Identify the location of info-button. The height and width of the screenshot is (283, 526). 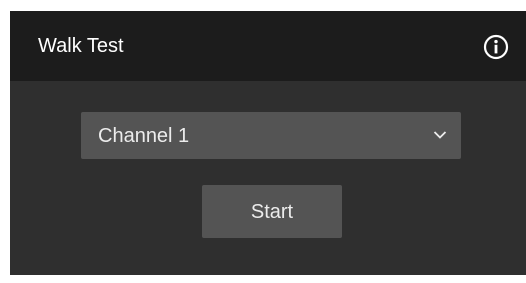
(496, 47).